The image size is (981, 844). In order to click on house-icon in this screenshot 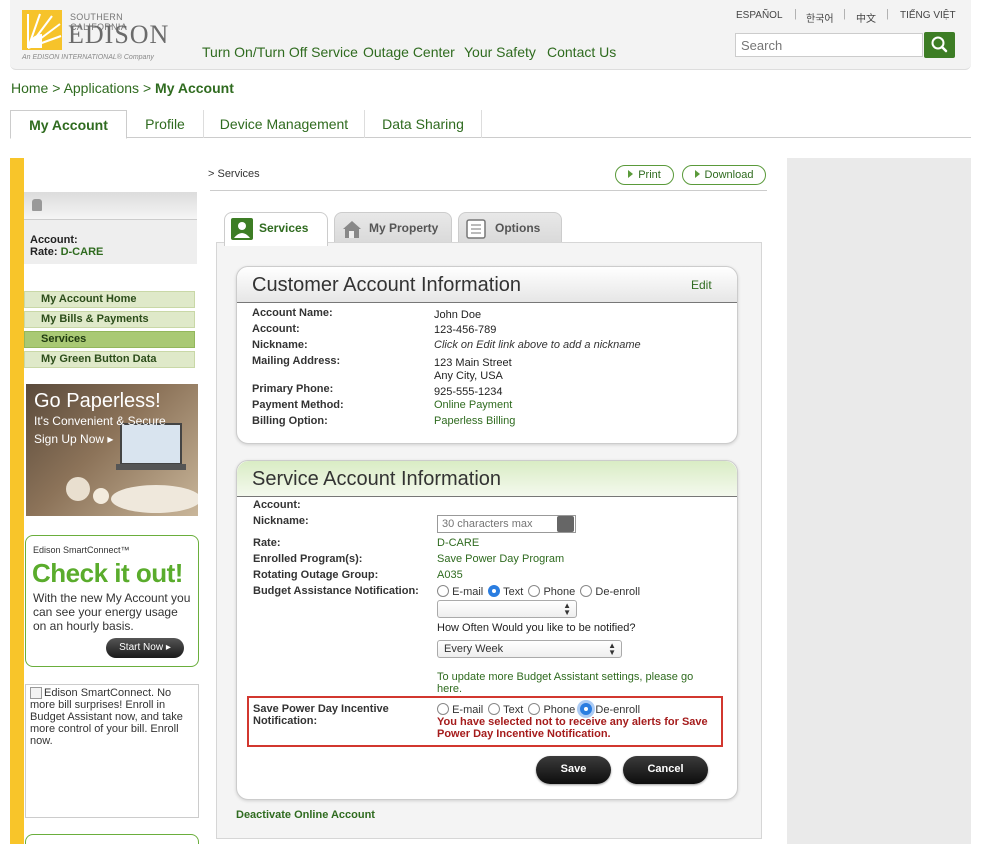, I will do `click(352, 229)`.